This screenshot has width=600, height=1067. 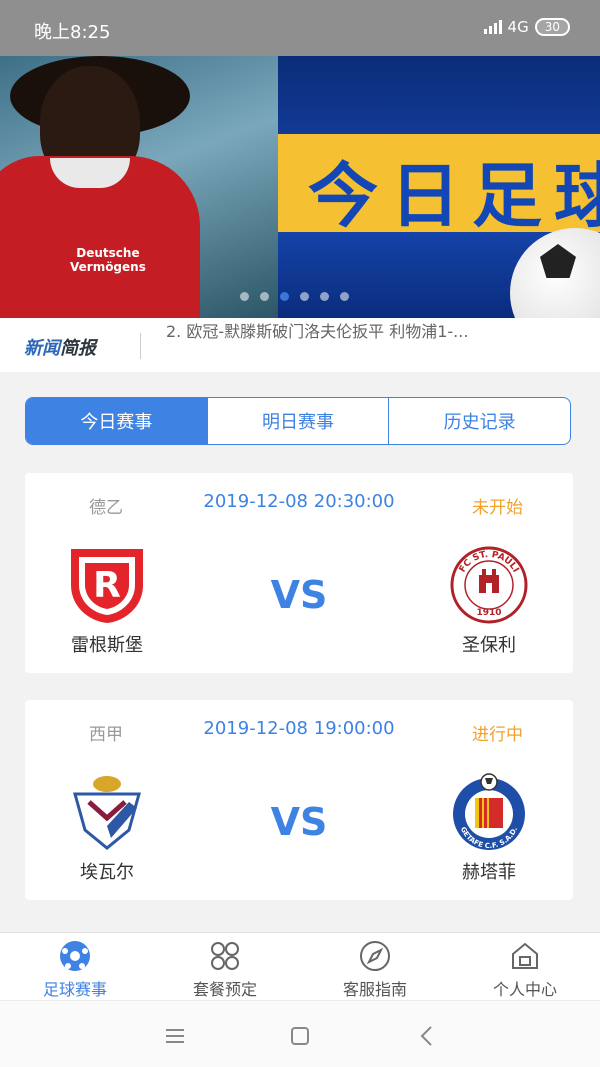 I want to click on soccer-ball-icon, so click(x=75, y=956).